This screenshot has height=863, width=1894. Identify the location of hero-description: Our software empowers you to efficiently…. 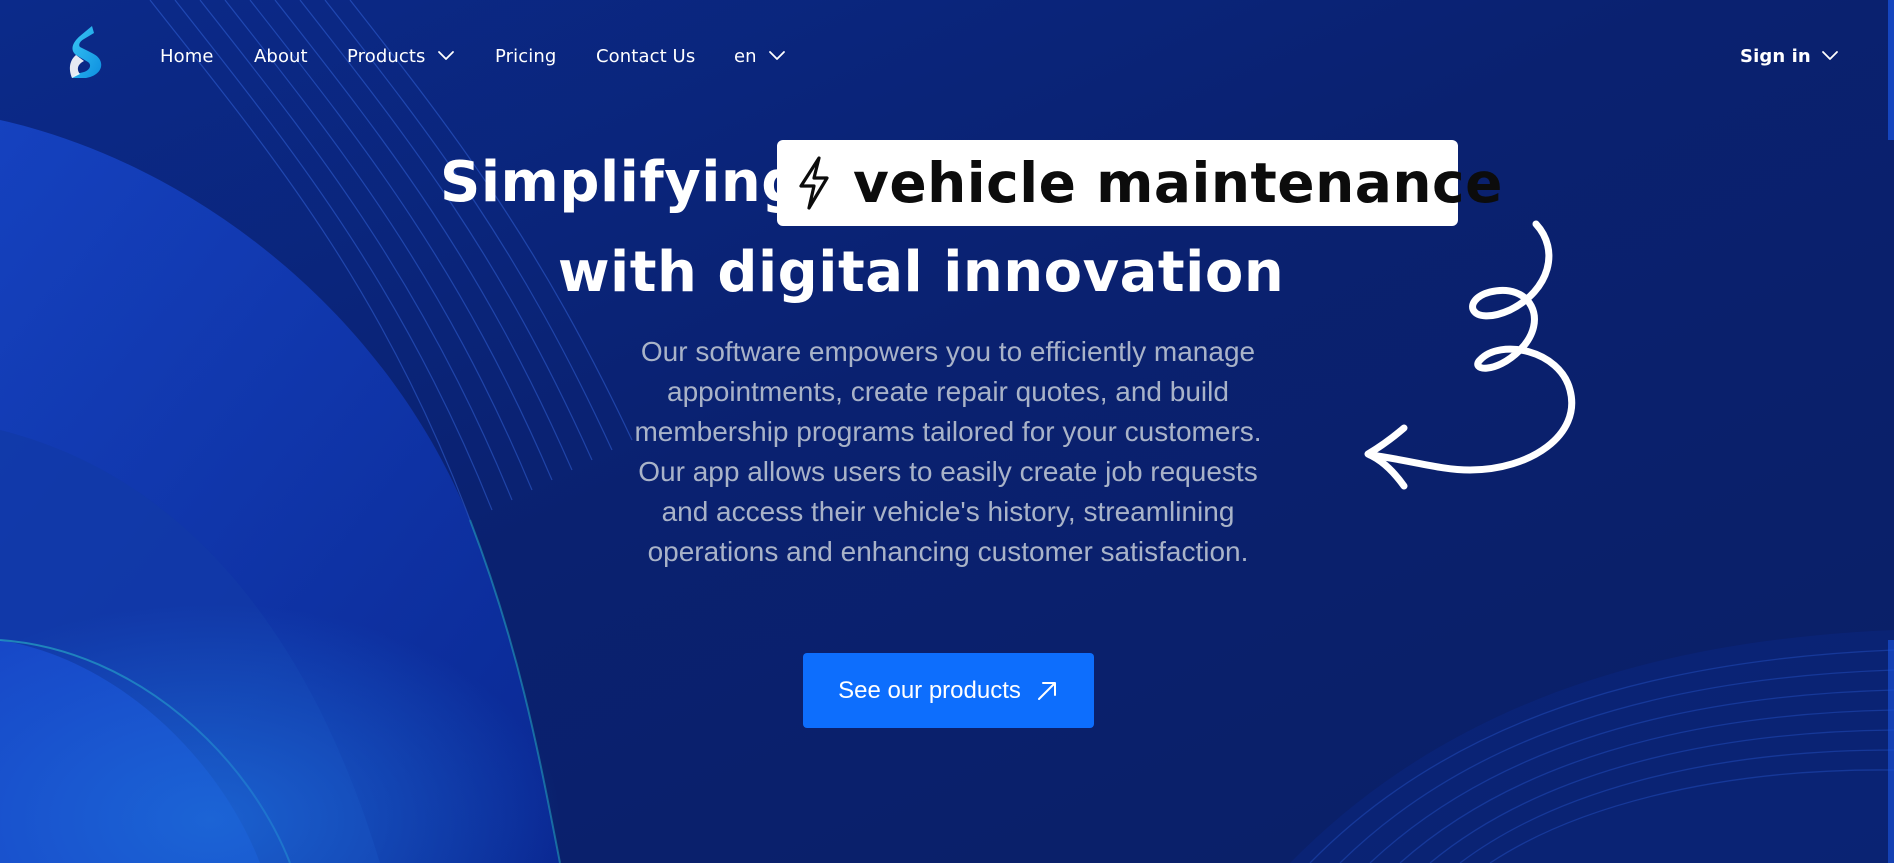
(948, 451).